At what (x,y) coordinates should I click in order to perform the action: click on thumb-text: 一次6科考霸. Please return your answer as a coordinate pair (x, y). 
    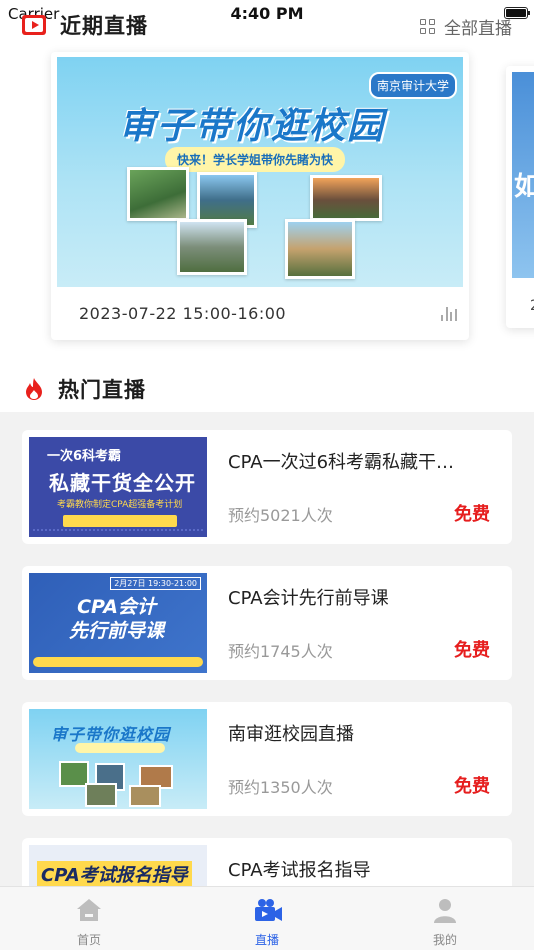
    Looking at the image, I should click on (84, 456).